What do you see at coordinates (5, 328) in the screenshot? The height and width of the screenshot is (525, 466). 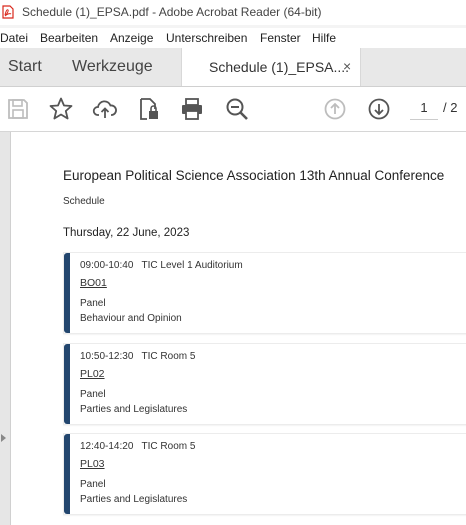 I see `left-panel-strip` at bounding box center [5, 328].